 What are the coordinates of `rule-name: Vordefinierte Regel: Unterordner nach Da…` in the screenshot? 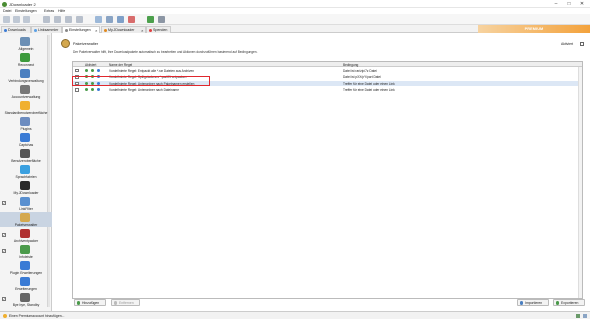 It's located at (144, 90).